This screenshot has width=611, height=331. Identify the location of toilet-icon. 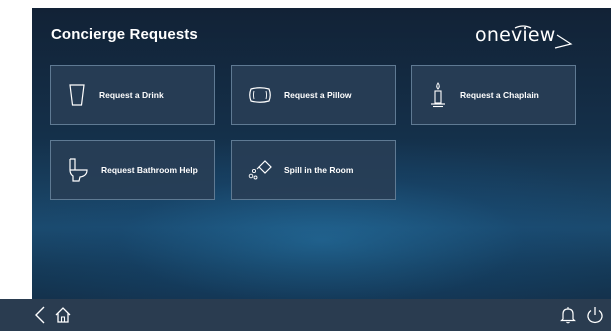
(78, 170).